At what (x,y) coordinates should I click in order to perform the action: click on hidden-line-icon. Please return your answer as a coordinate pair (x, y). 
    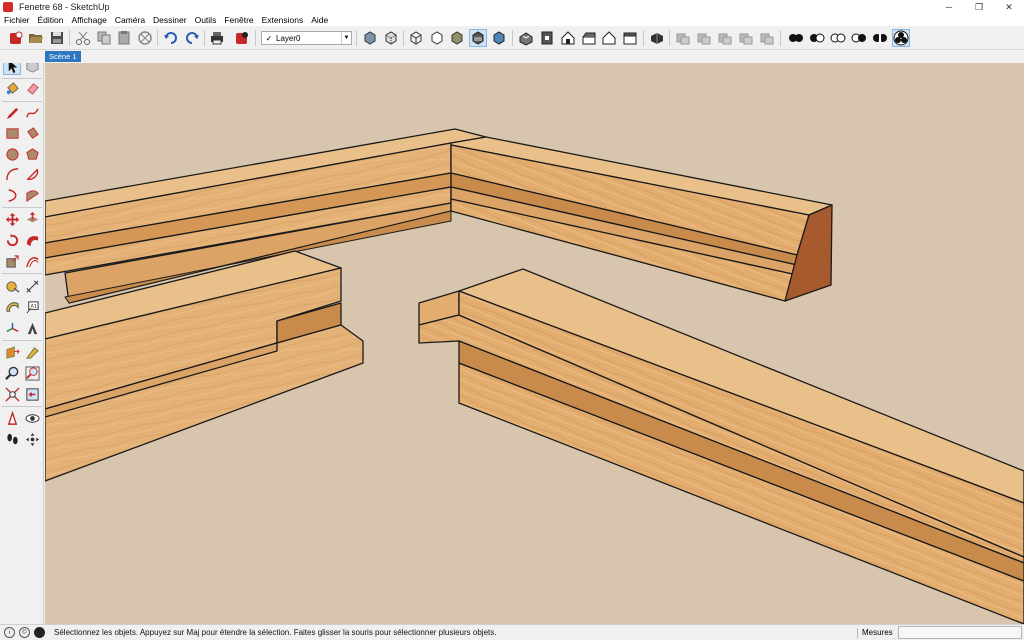
    Looking at the image, I should click on (437, 38).